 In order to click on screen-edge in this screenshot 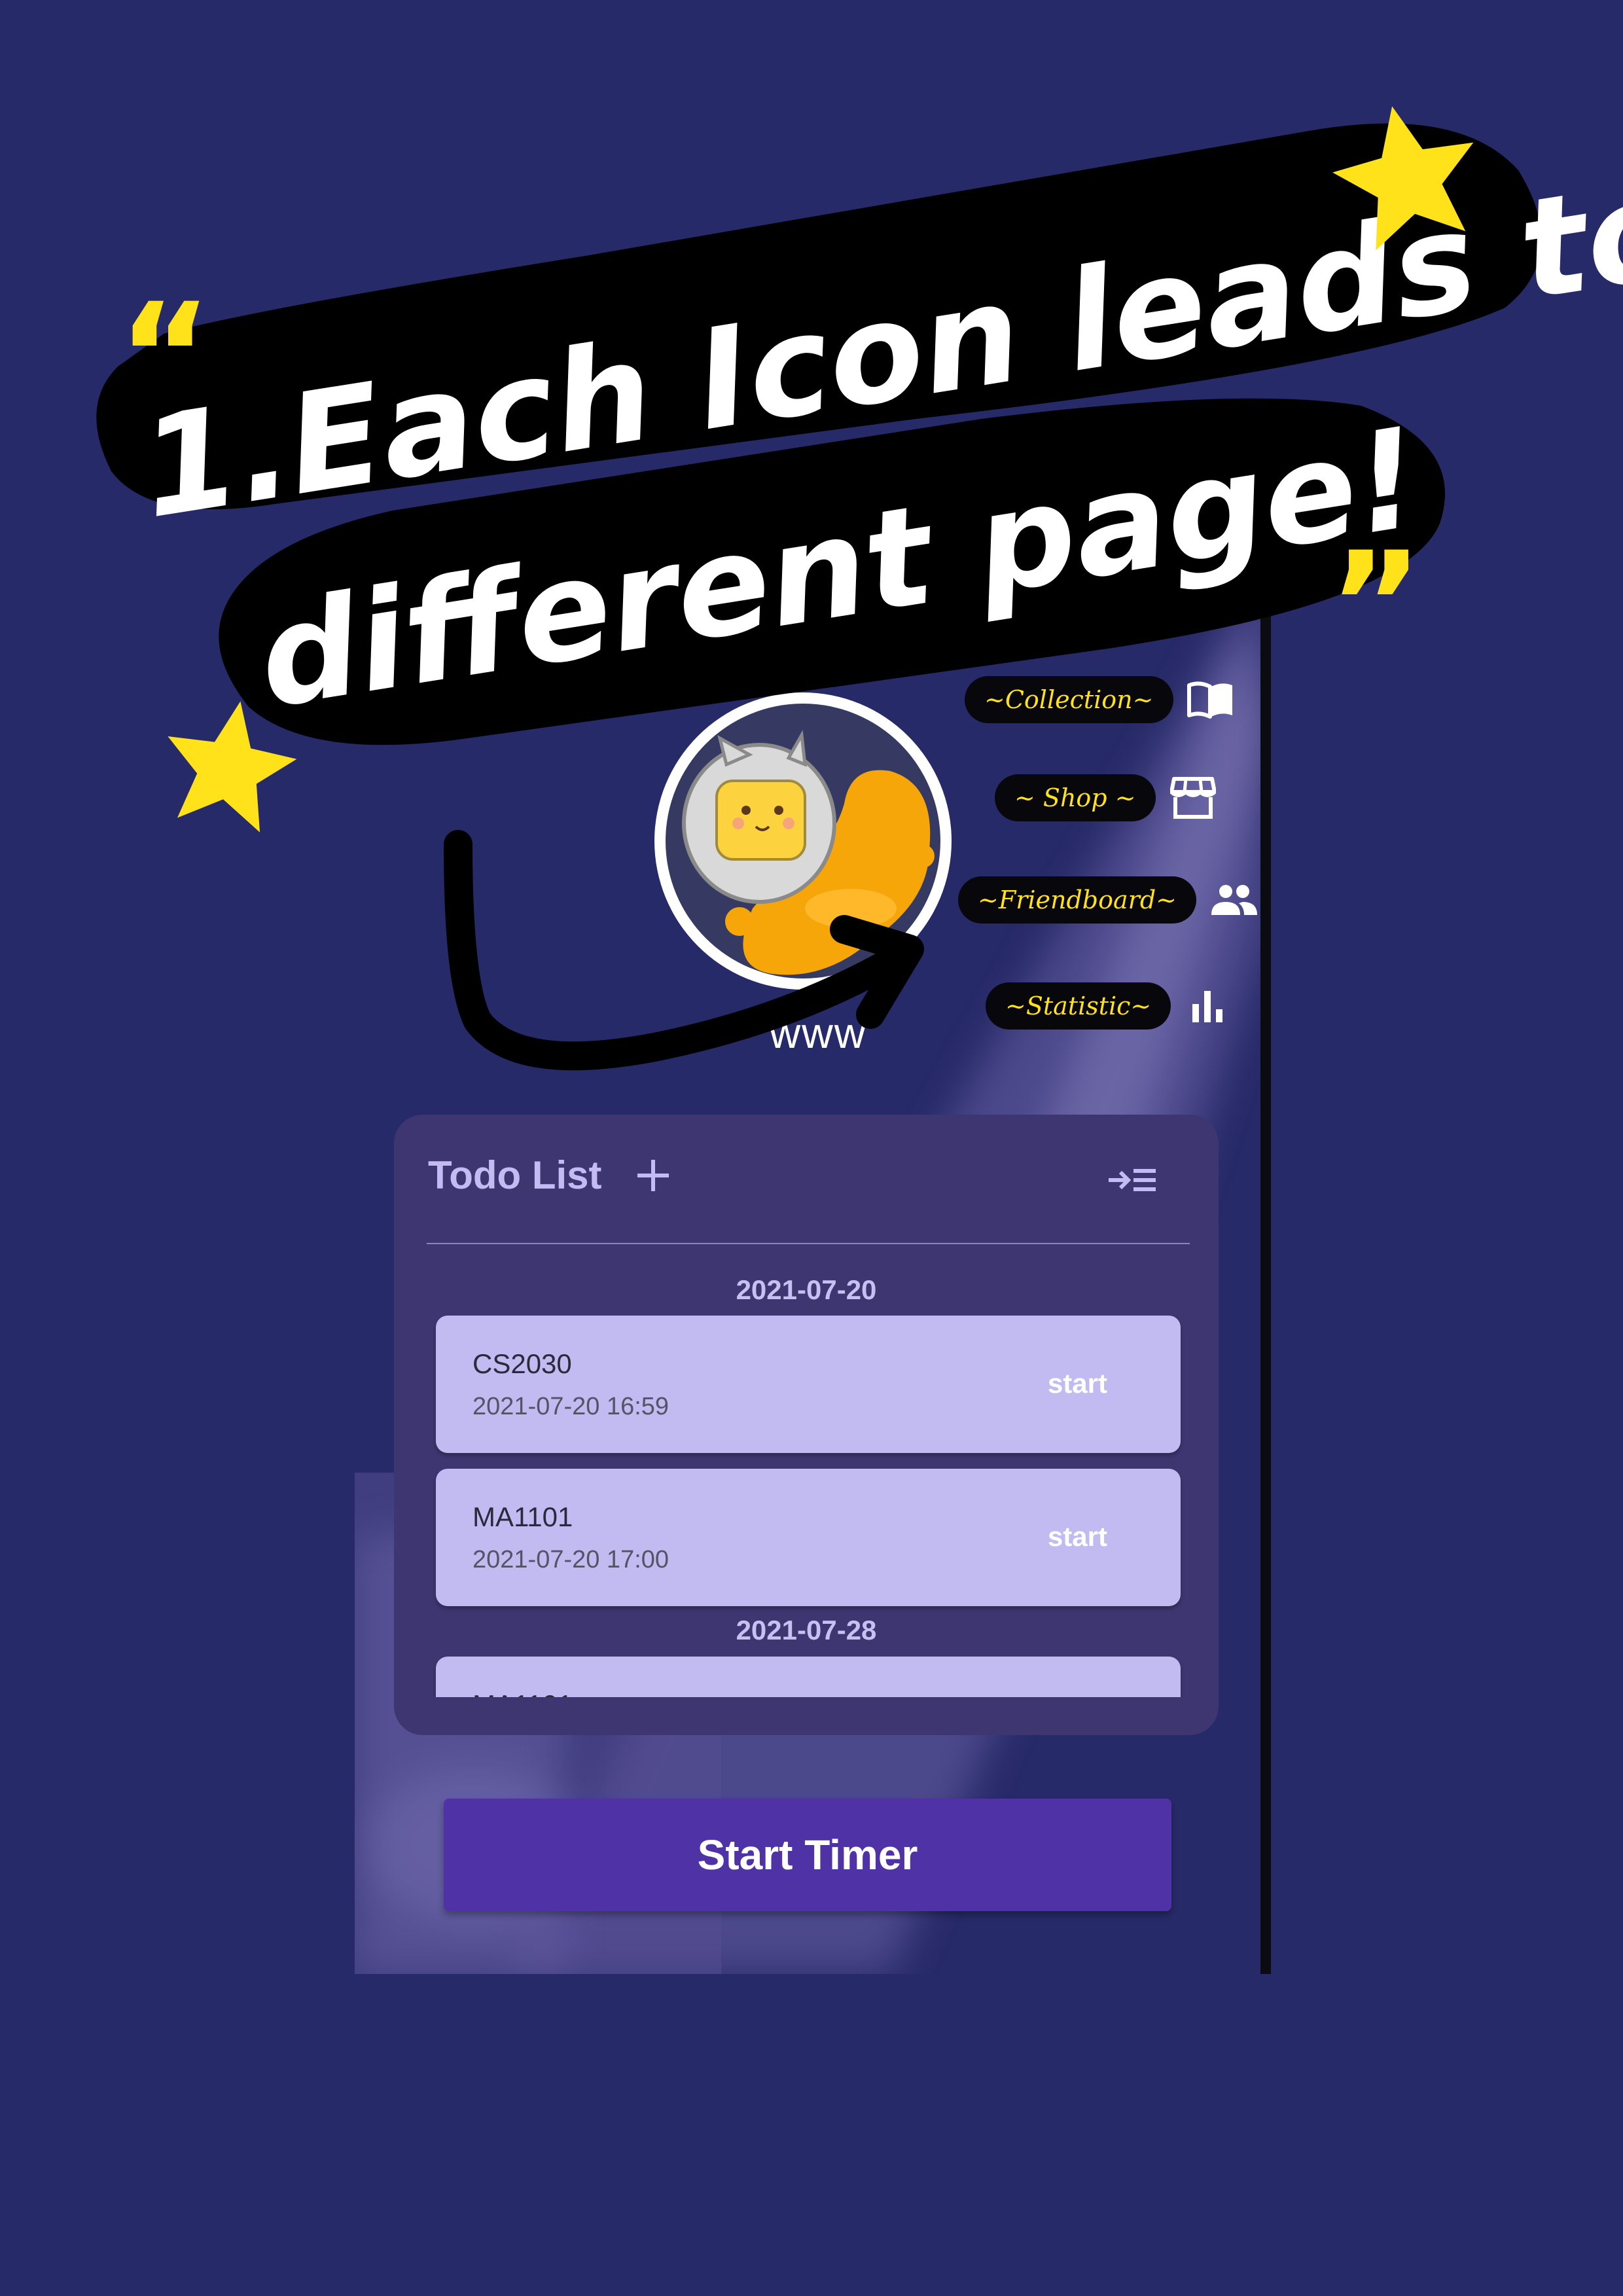, I will do `click(1266, 1275)`.